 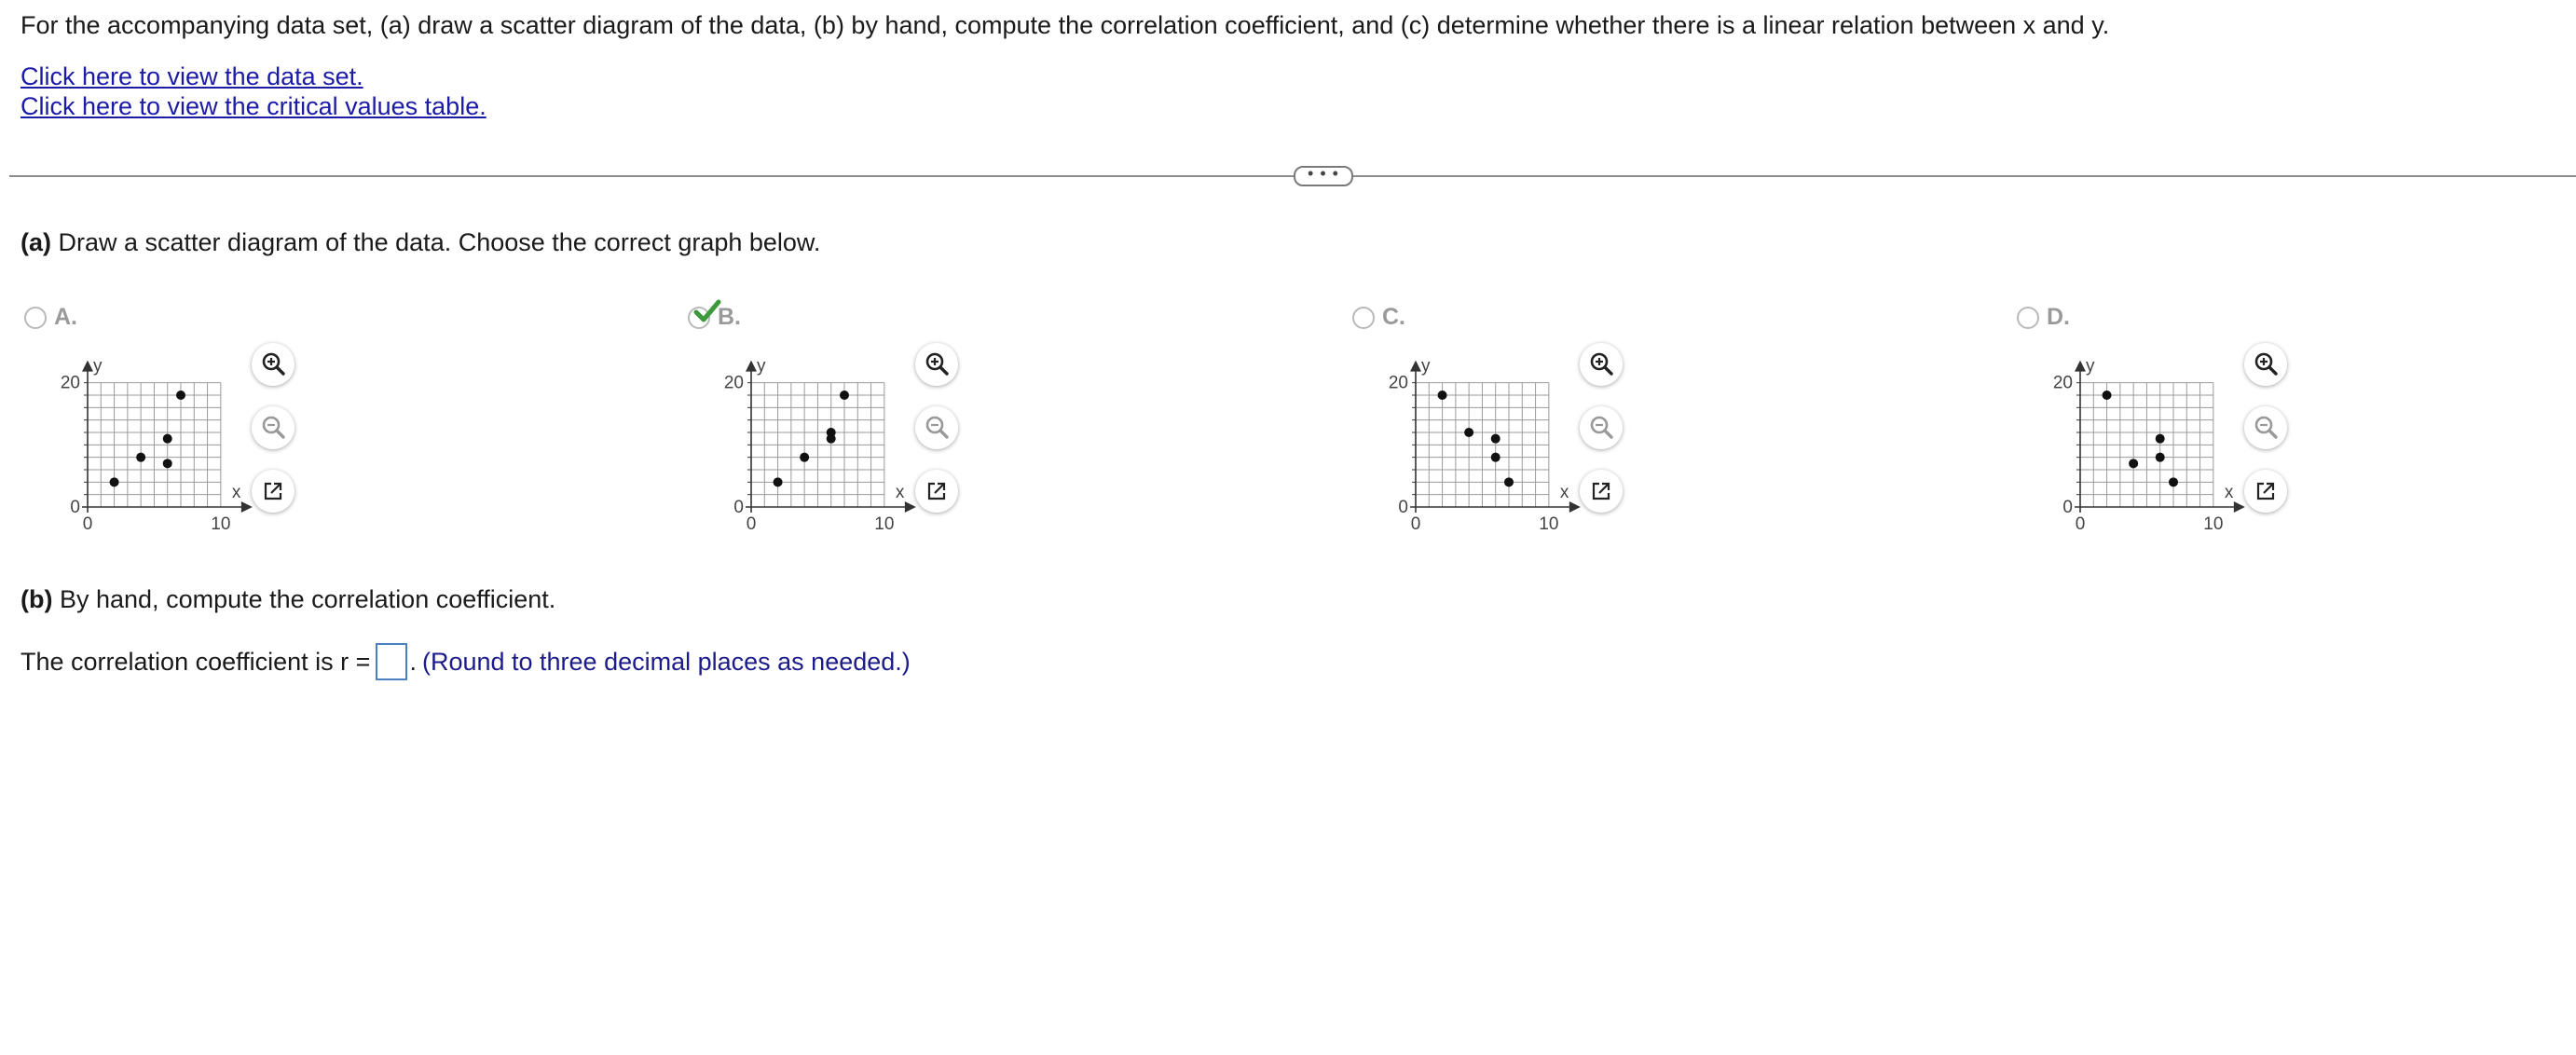 I want to click on correlation-input, so click(x=392, y=661).